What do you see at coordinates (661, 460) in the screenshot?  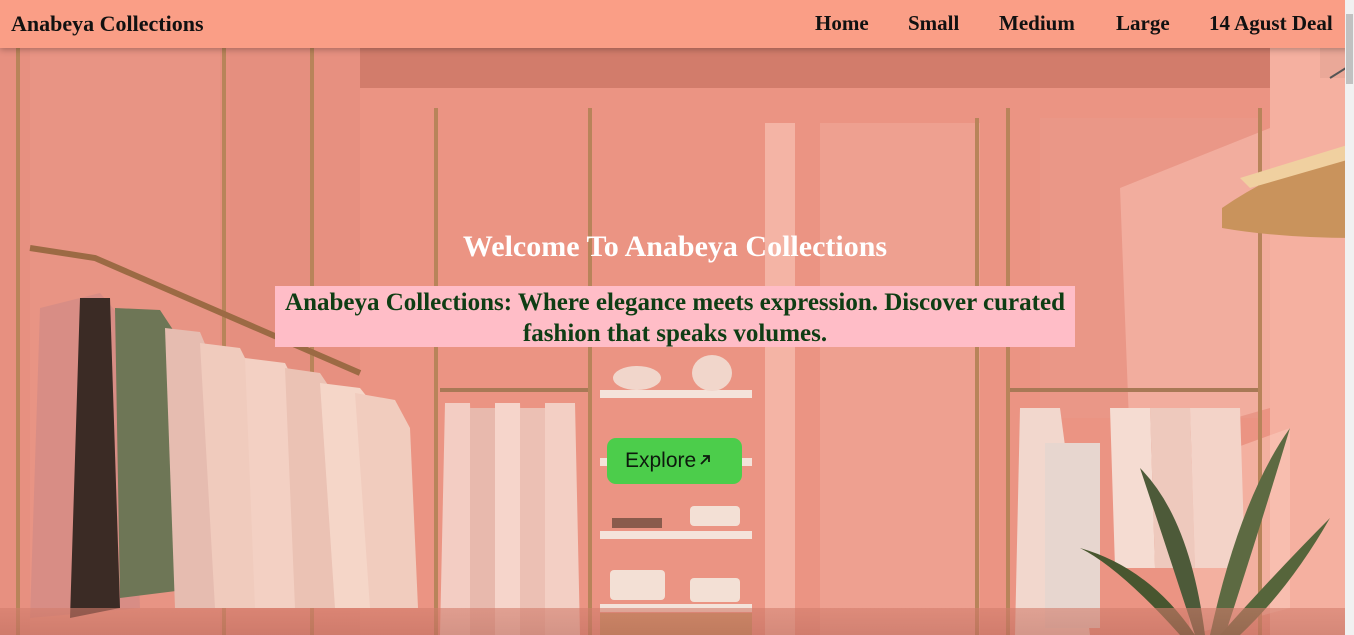 I see `explore-button-label: Explore` at bounding box center [661, 460].